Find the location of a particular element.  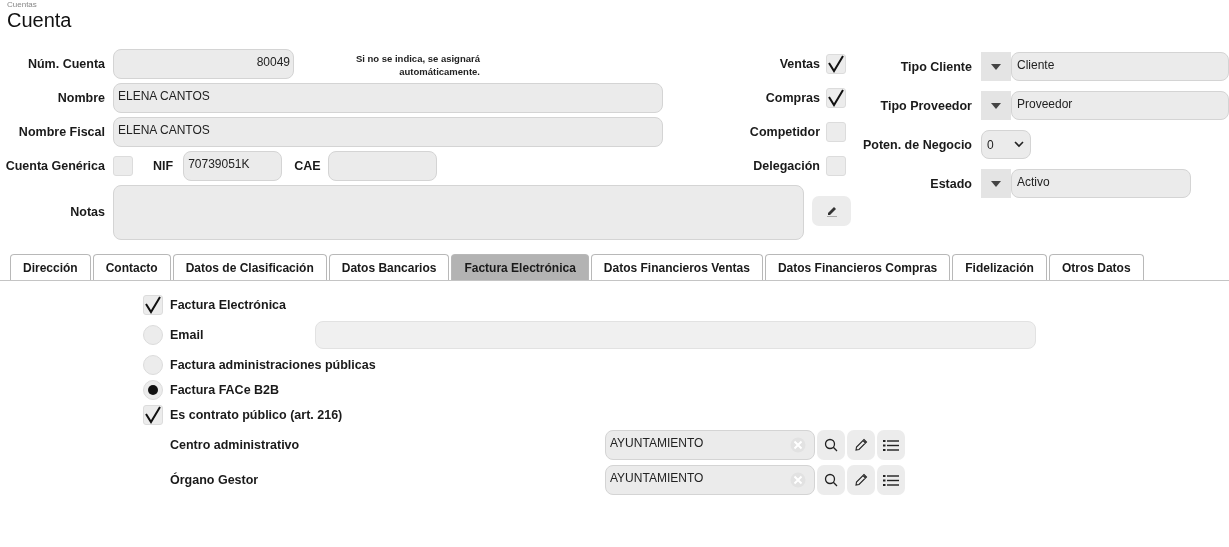

field-label: Delegación is located at coordinates (786, 166).